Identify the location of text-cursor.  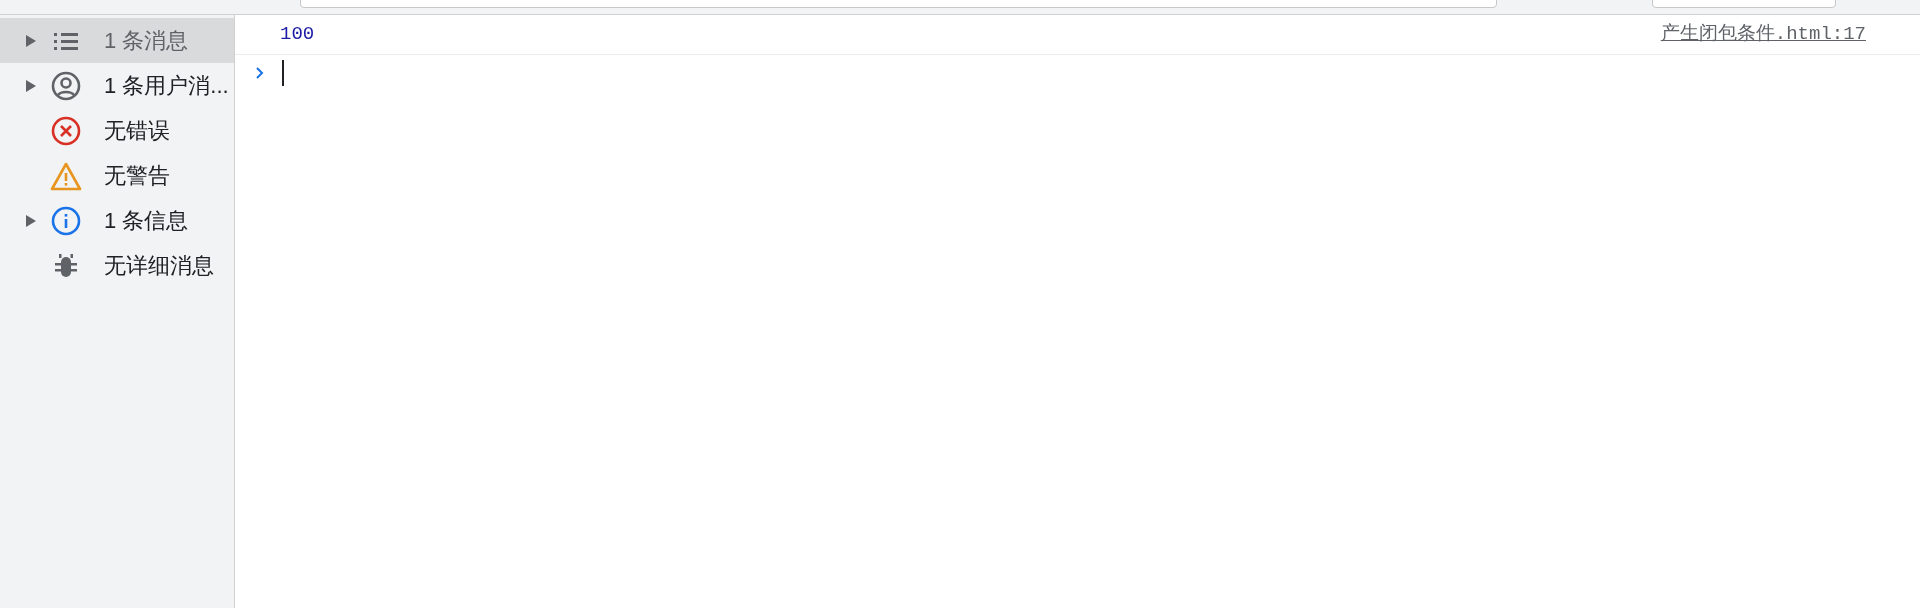
(283, 73).